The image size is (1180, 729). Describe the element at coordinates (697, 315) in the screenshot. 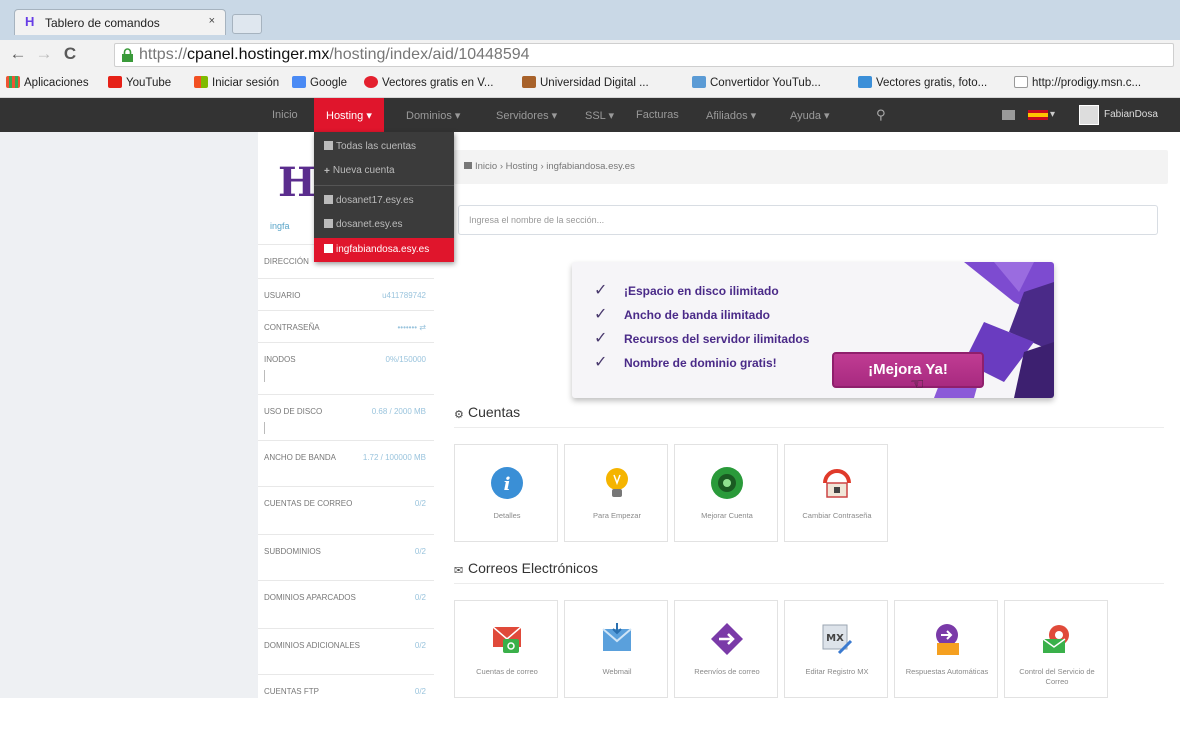

I see `banner-line-text: Ancho de banda ilimitado` at that location.